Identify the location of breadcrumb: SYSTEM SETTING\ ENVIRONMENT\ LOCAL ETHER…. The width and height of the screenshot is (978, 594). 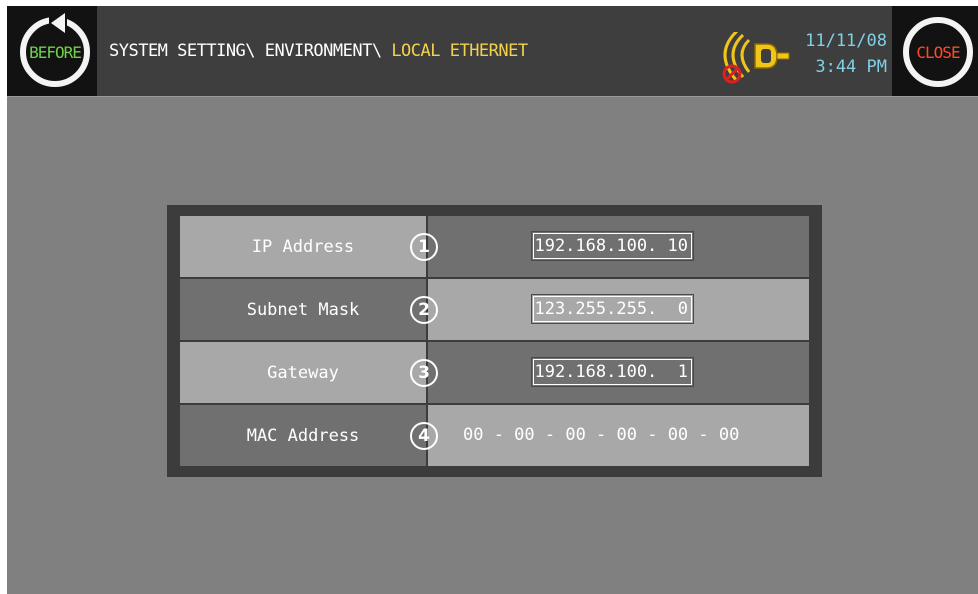
(318, 51).